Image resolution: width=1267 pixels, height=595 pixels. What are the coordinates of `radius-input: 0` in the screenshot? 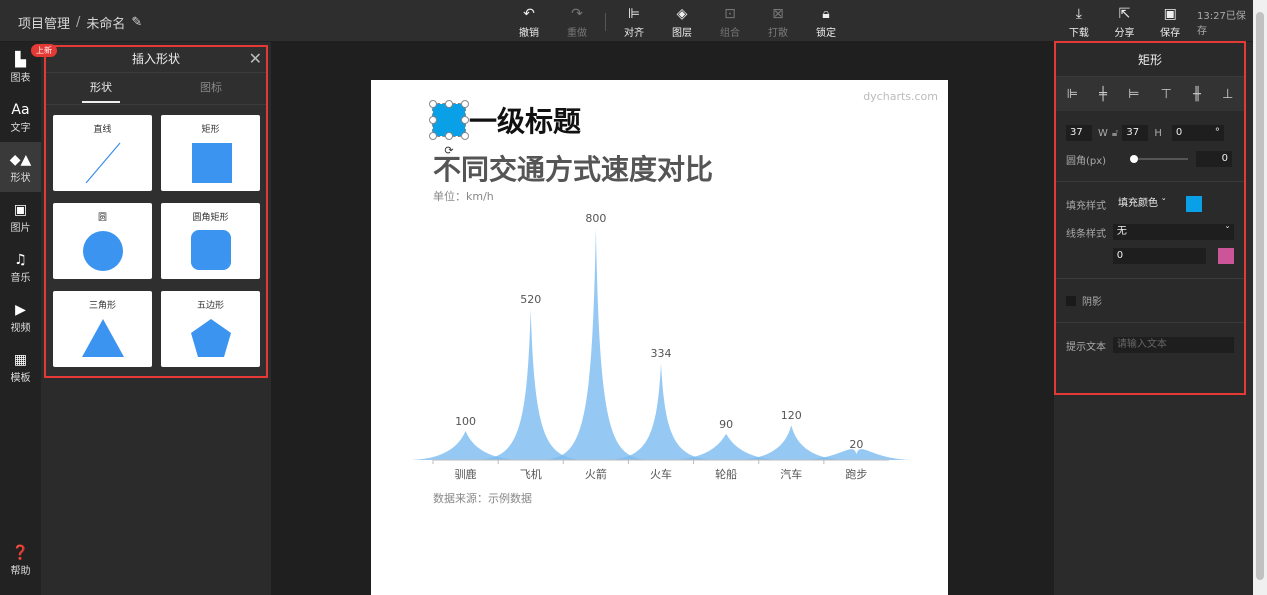 It's located at (1214, 159).